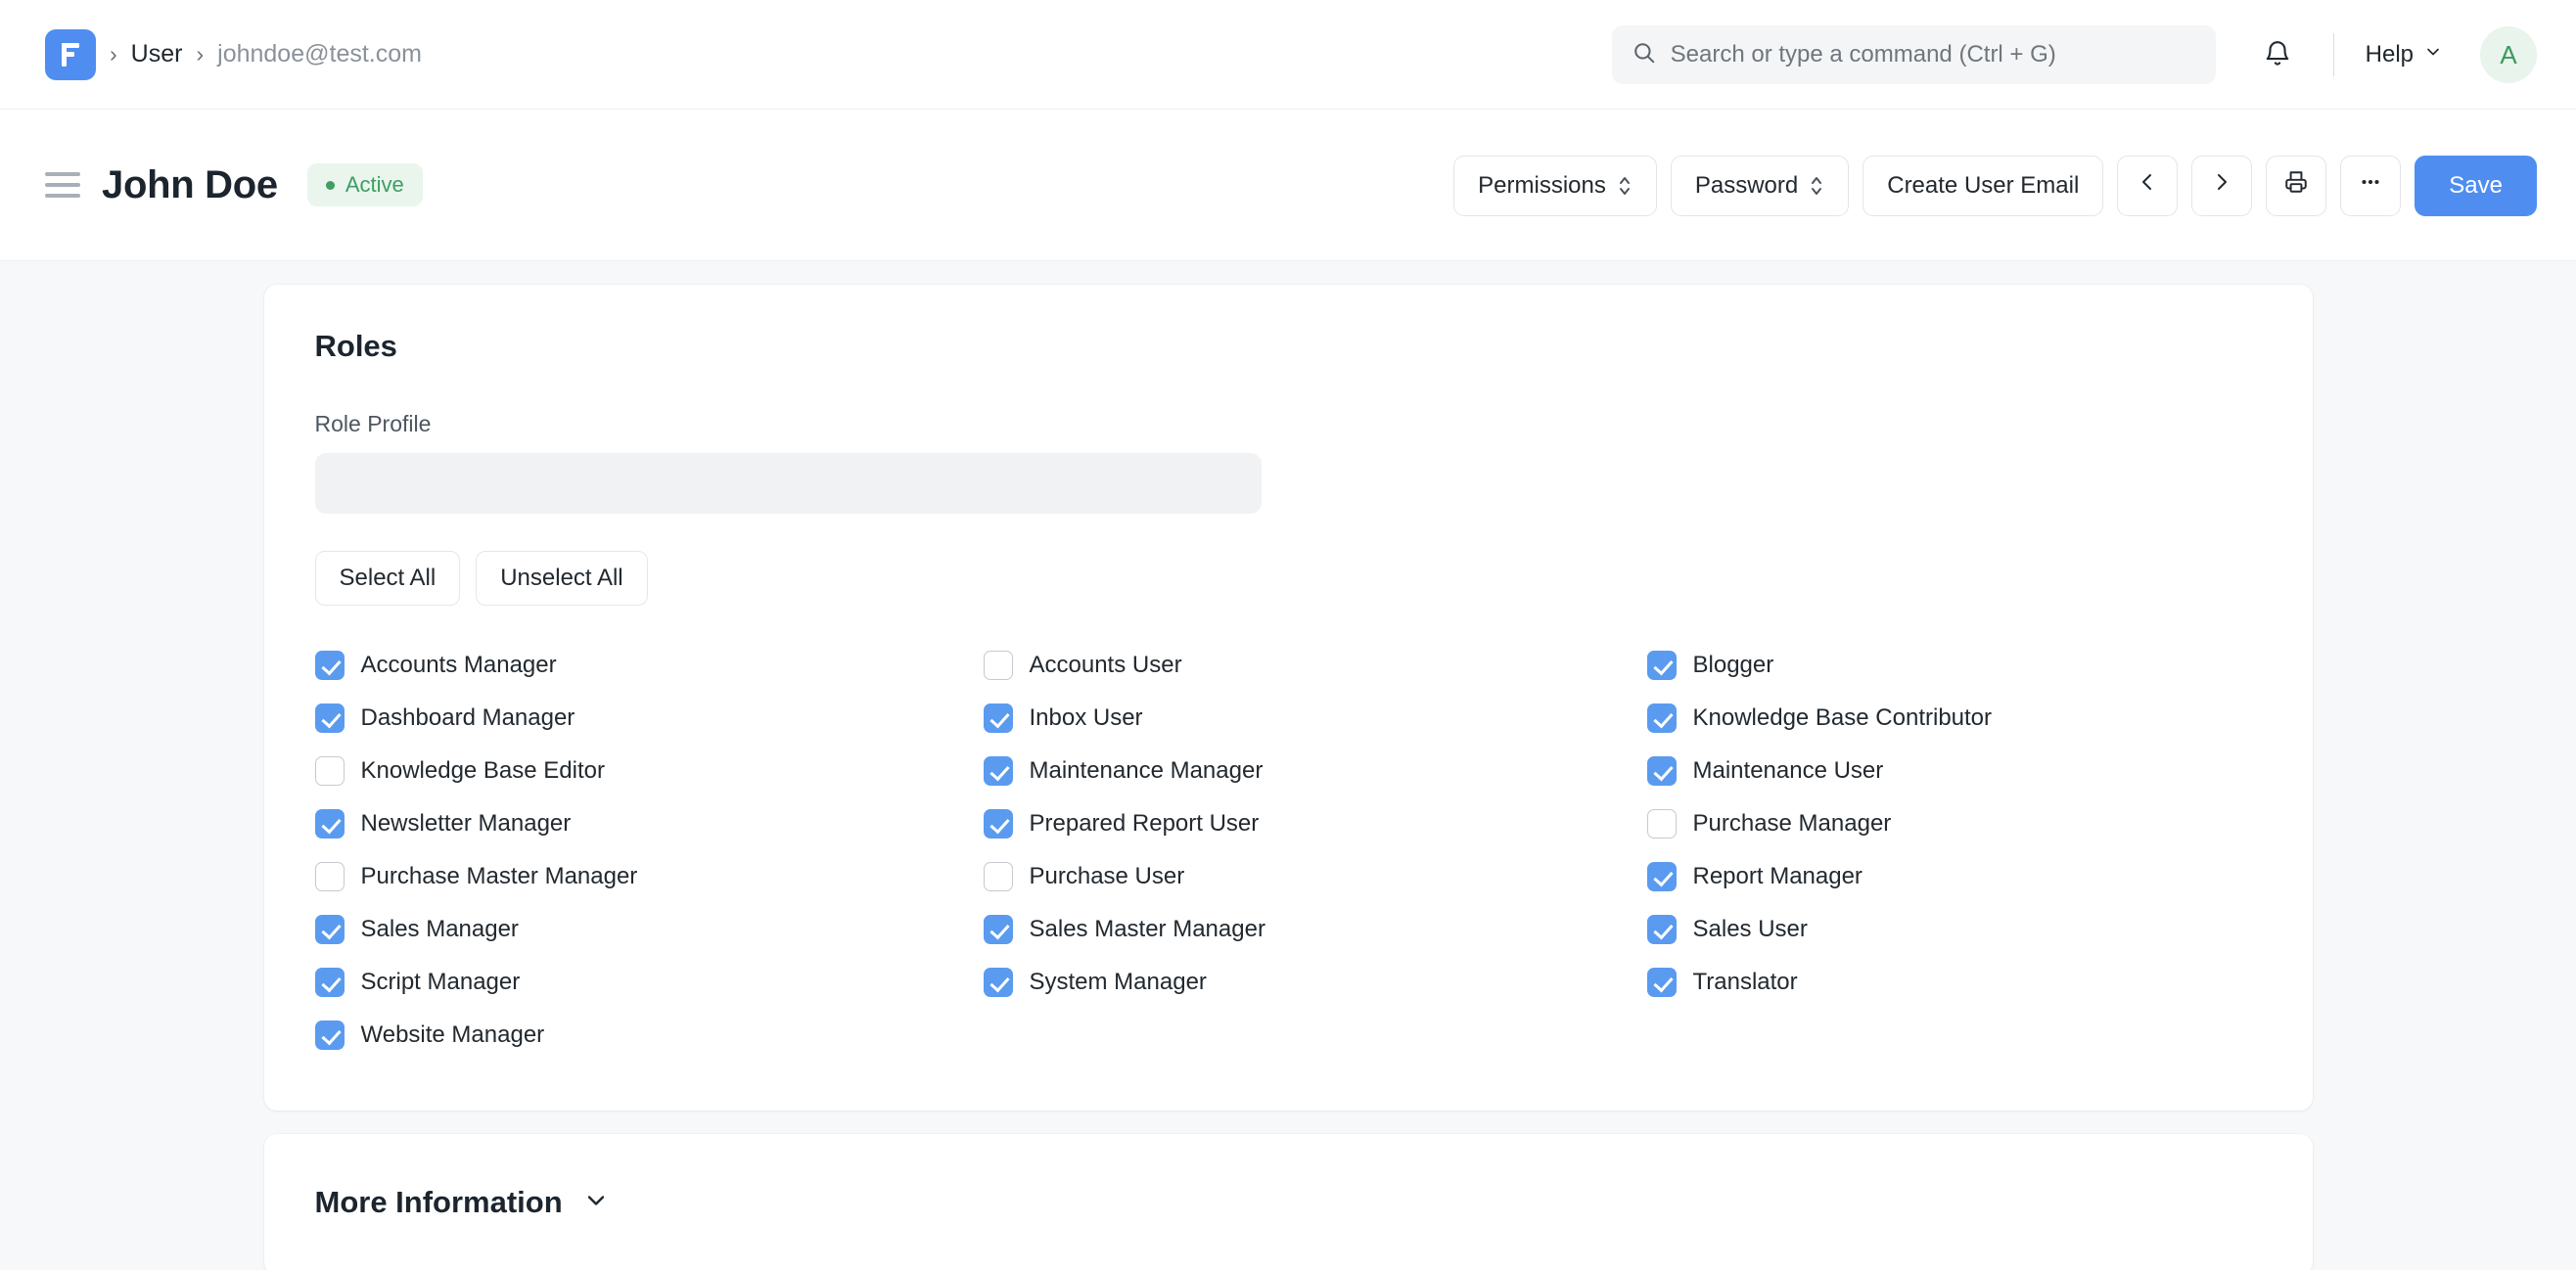 The image size is (2576, 1270). Describe the element at coordinates (2390, 54) in the screenshot. I see `help-label: Help` at that location.